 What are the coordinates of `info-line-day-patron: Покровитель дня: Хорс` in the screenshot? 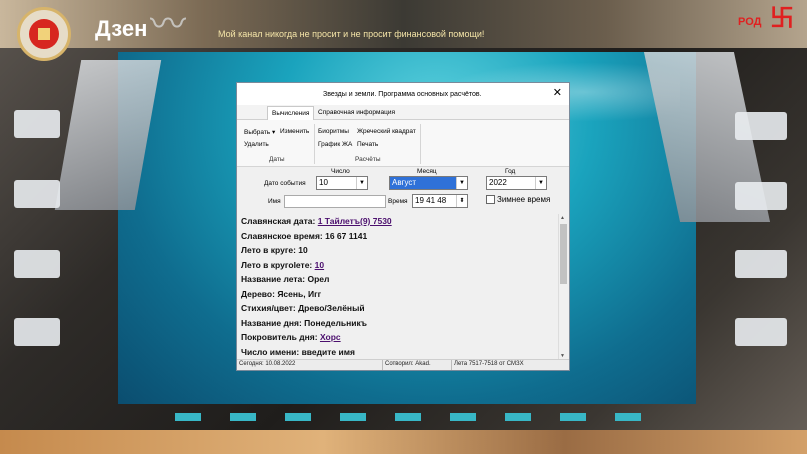 It's located at (291, 337).